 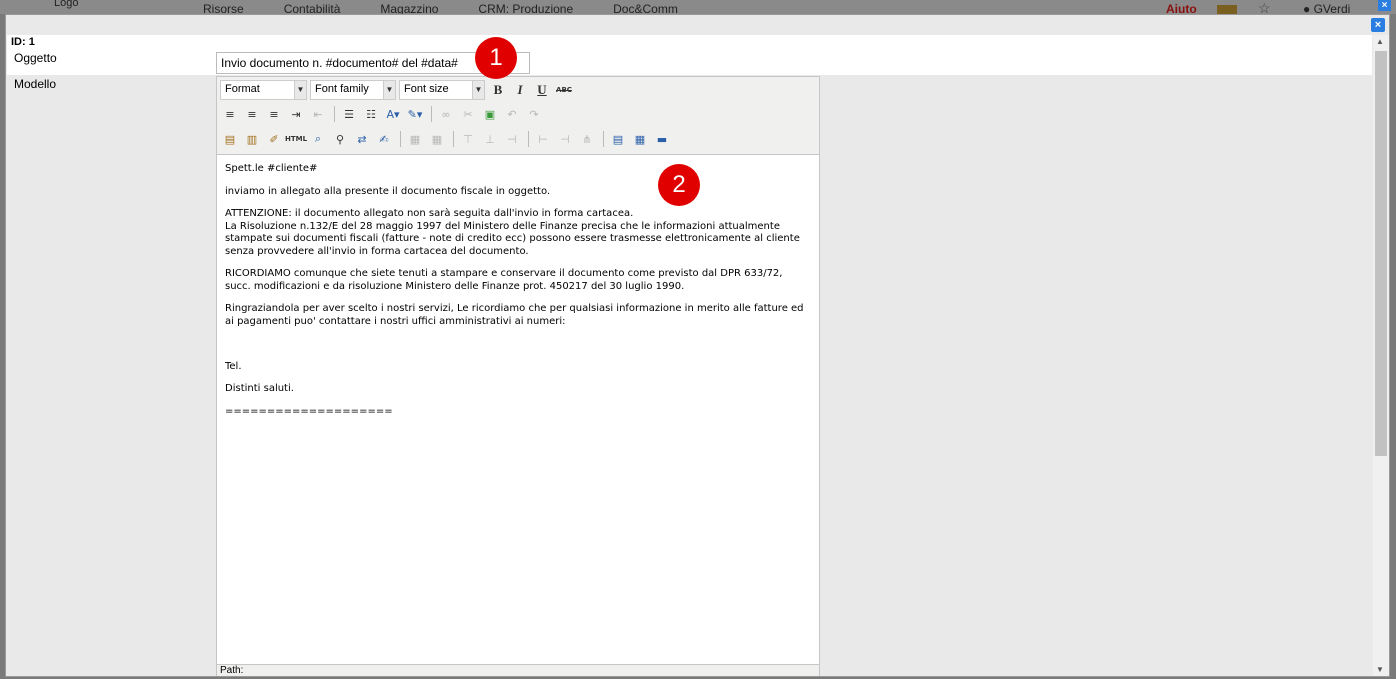 What do you see at coordinates (679, 185) in the screenshot?
I see `callout-marker-2: 2` at bounding box center [679, 185].